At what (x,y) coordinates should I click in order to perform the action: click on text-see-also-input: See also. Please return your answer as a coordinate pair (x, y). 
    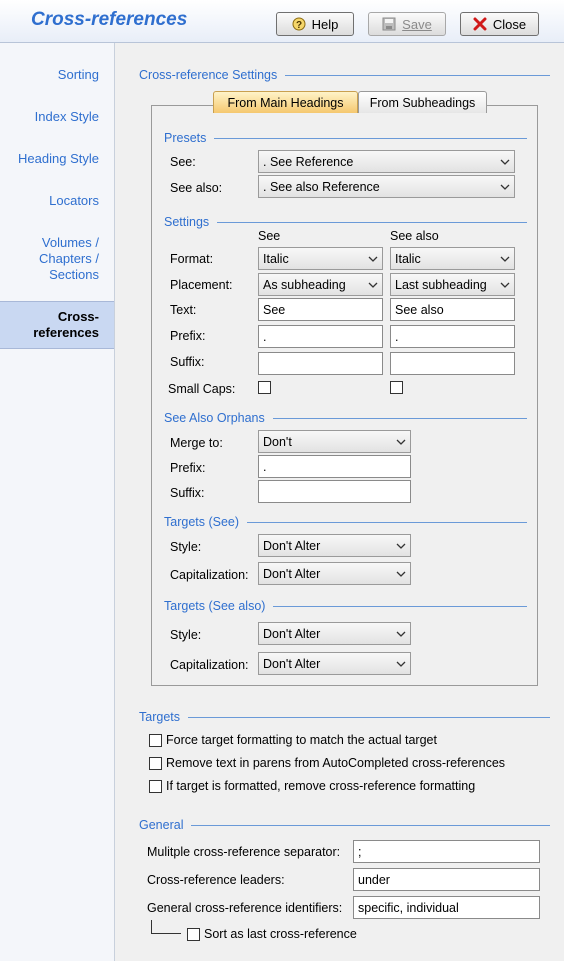
    Looking at the image, I should click on (452, 309).